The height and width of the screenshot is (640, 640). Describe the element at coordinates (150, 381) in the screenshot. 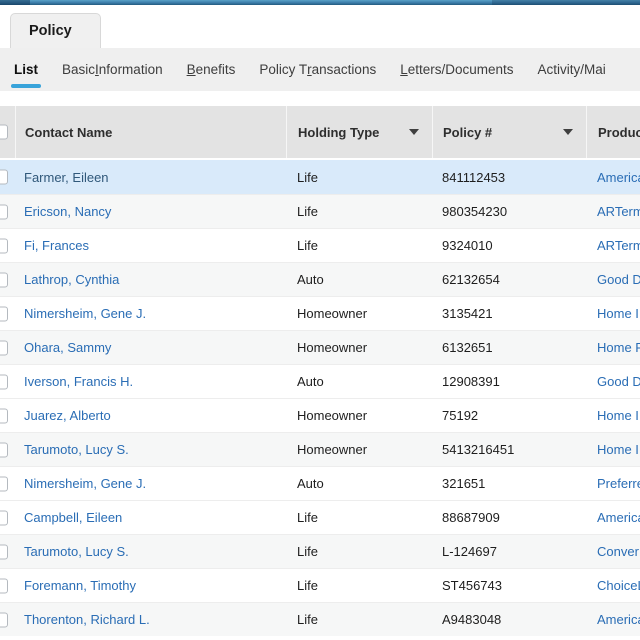

I see `cell-contact-name: Iverson, Francis H.` at that location.